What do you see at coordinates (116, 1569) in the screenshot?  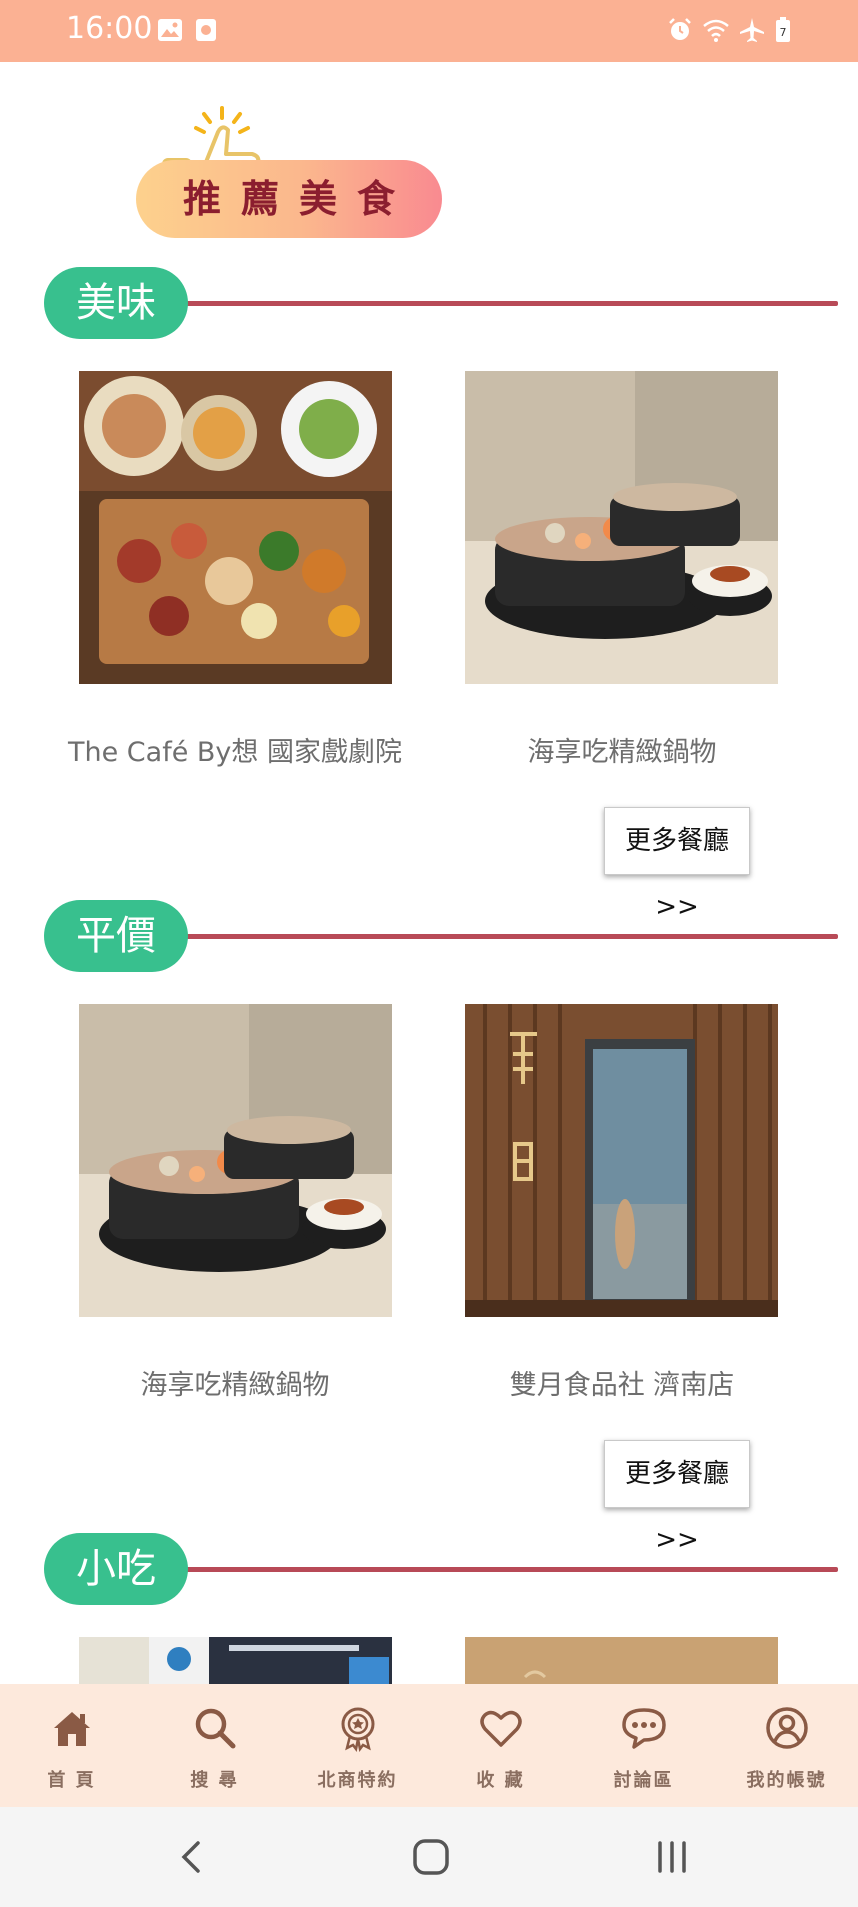 I see `section-label: 小吃` at bounding box center [116, 1569].